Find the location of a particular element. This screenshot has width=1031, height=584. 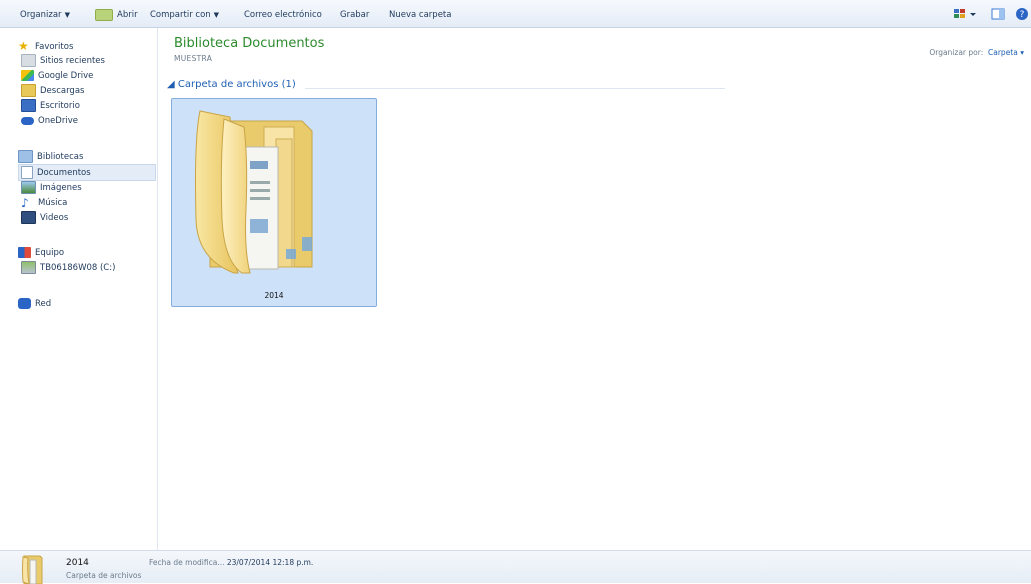

nav-item-drive-c: TB06186W08 (C:) is located at coordinates (68, 268).